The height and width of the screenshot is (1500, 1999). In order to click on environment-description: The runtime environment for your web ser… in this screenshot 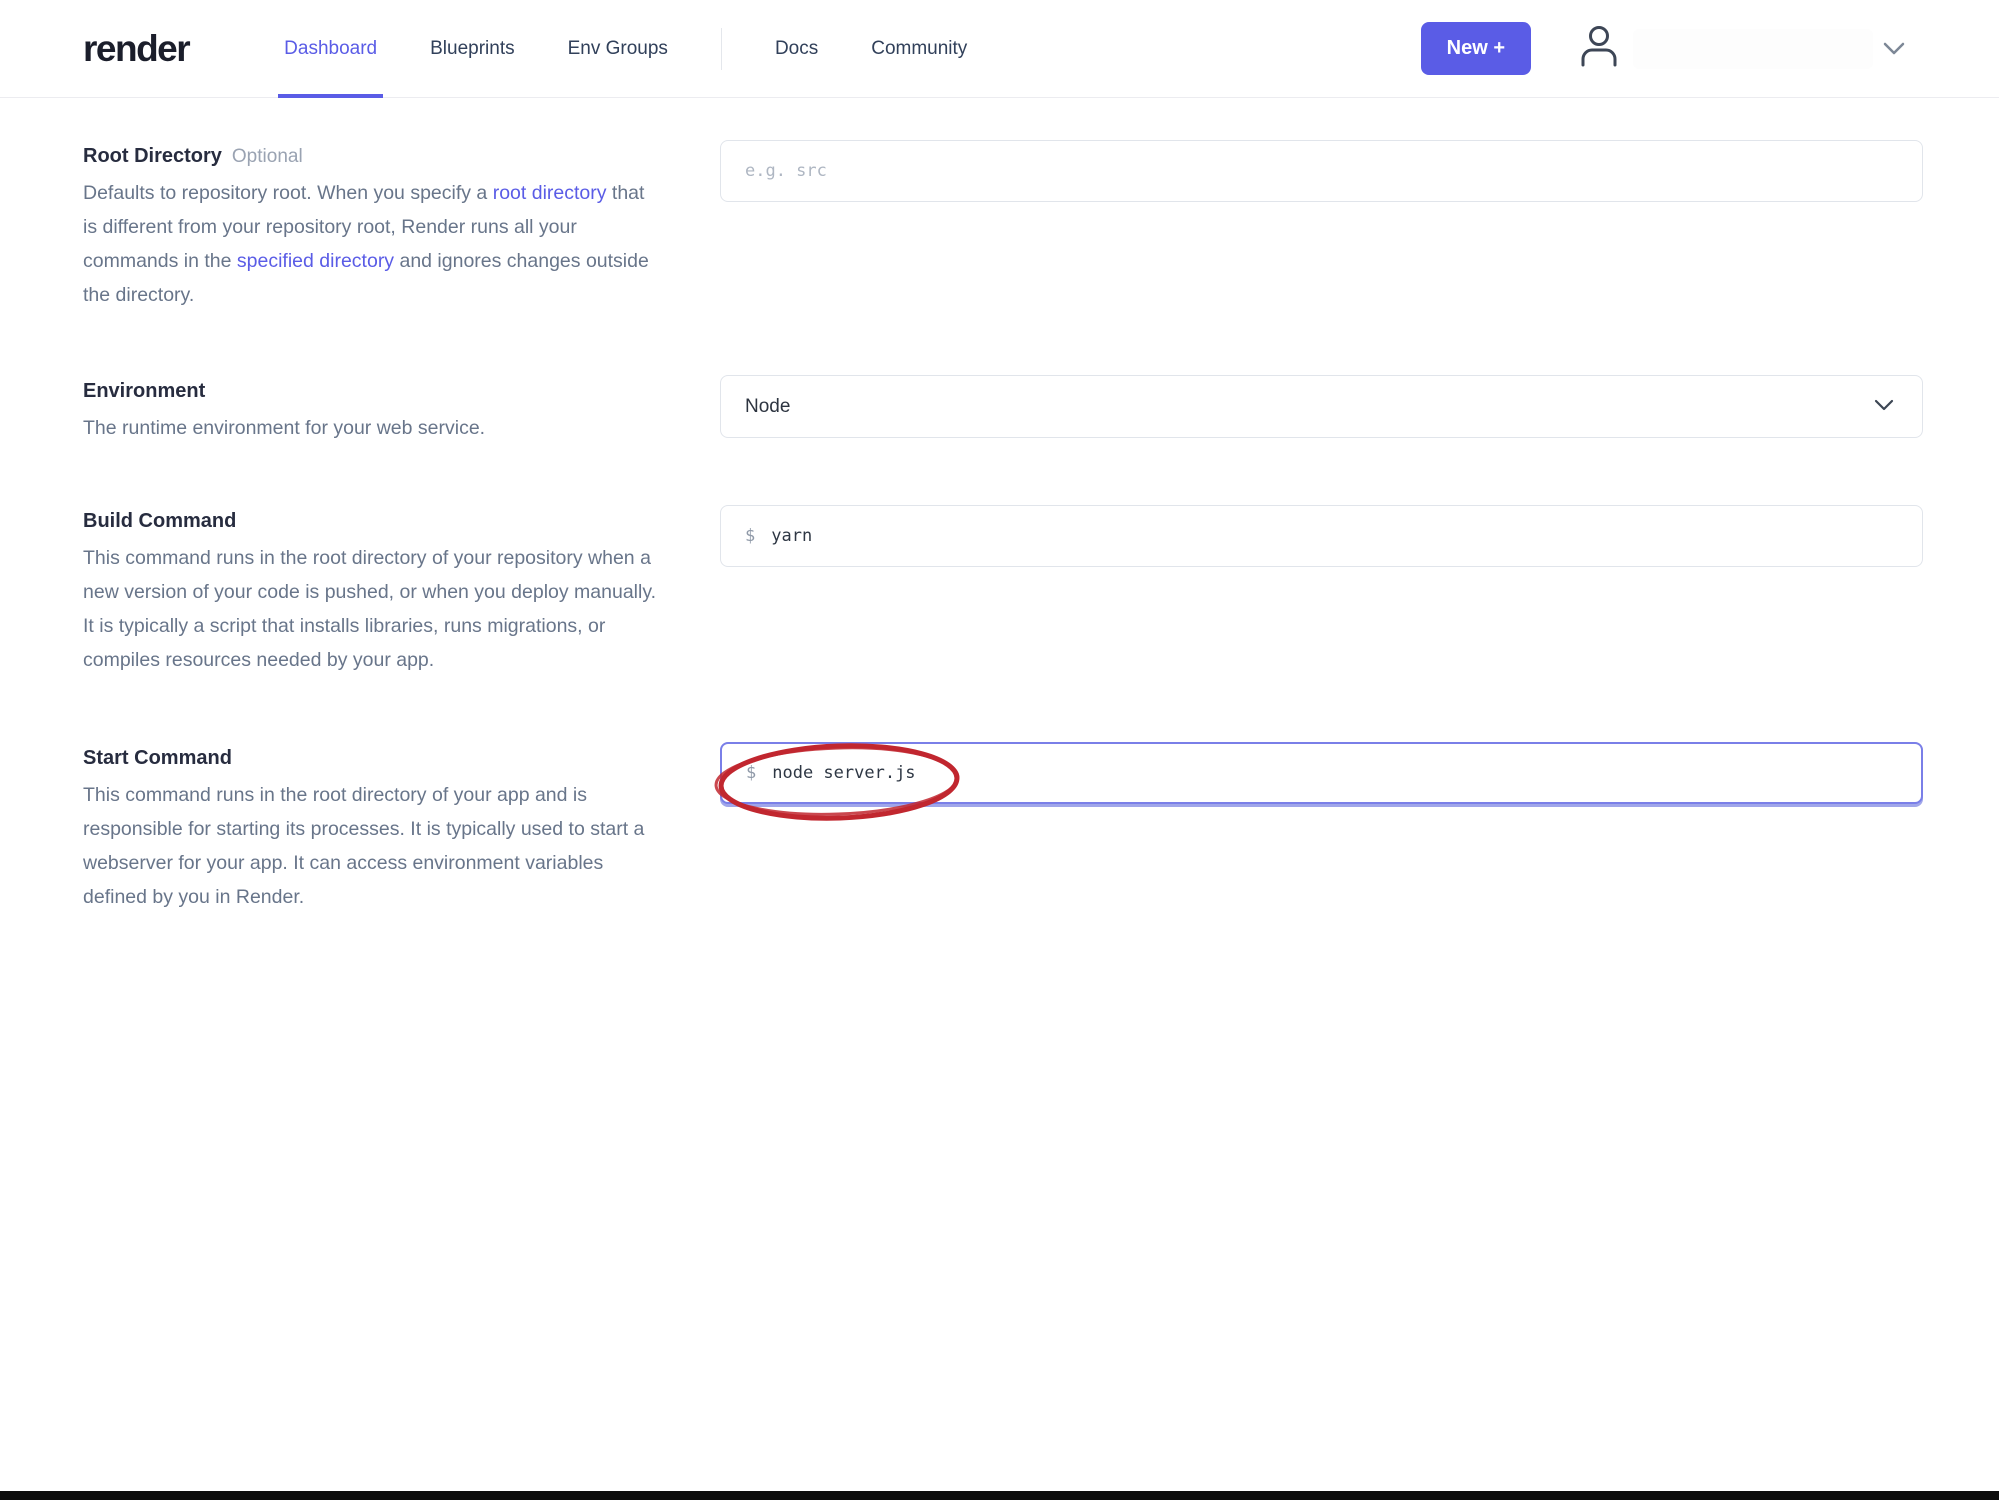, I will do `click(284, 428)`.